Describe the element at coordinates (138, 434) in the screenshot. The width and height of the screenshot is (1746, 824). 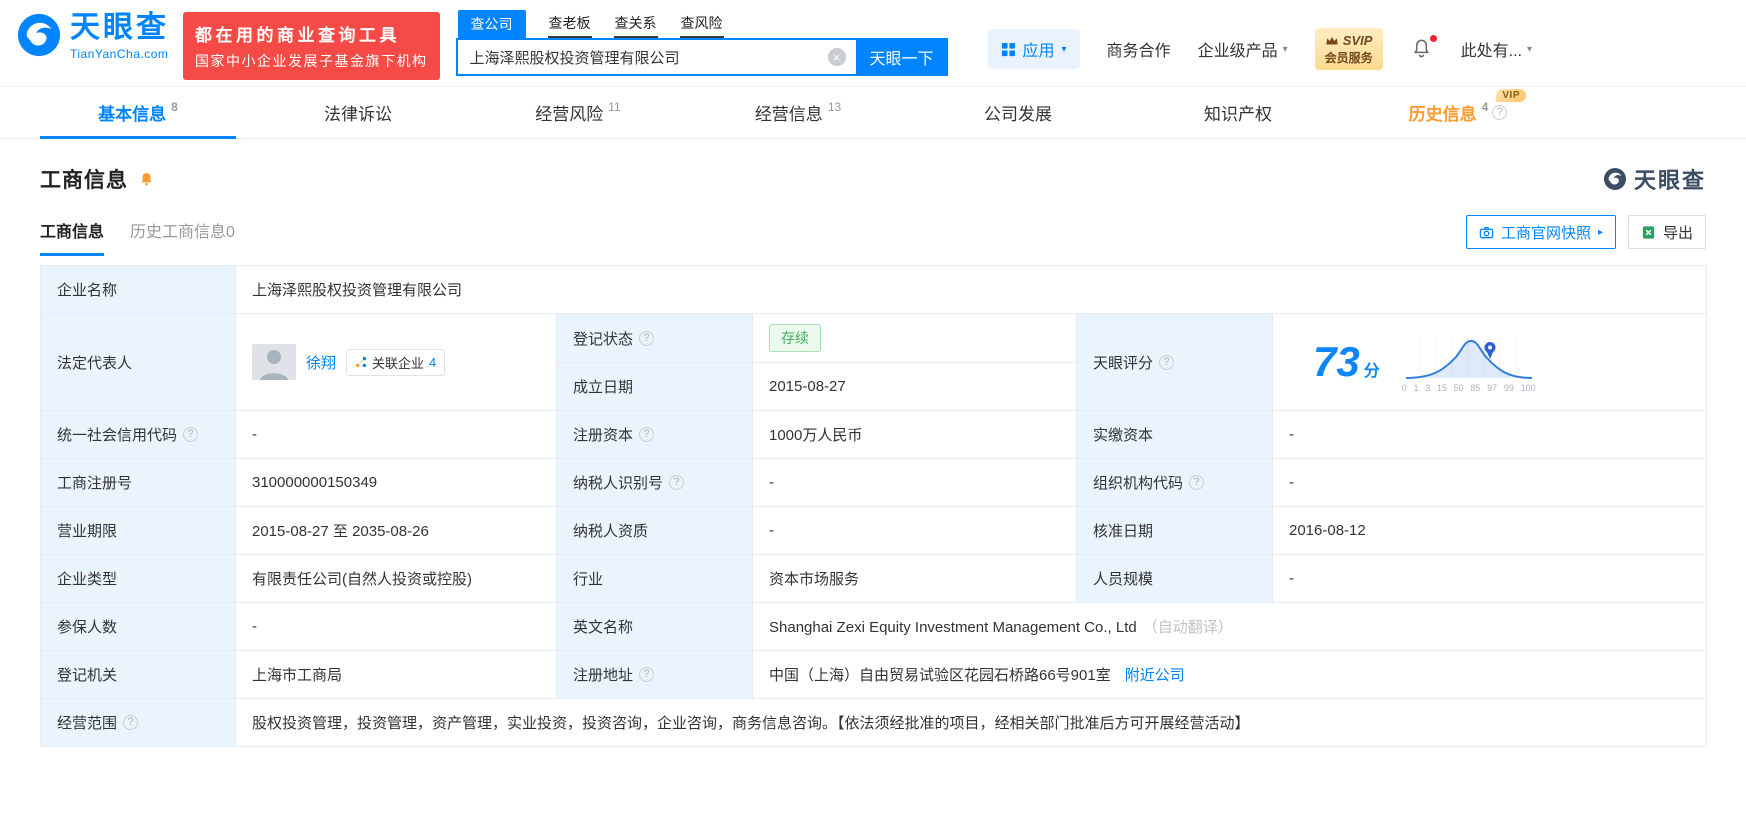
I see `credit-code-label: 统一社会信用代码?` at that location.